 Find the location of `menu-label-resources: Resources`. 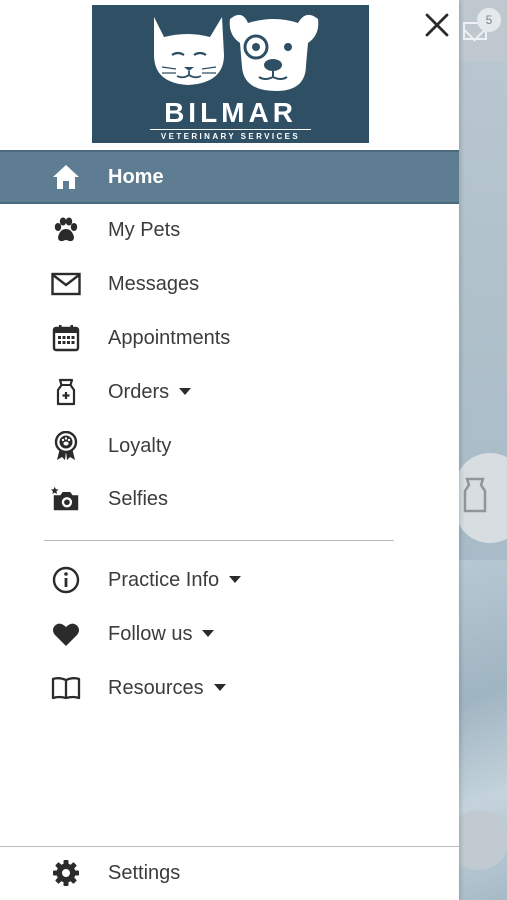

menu-label-resources: Resources is located at coordinates (167, 688).